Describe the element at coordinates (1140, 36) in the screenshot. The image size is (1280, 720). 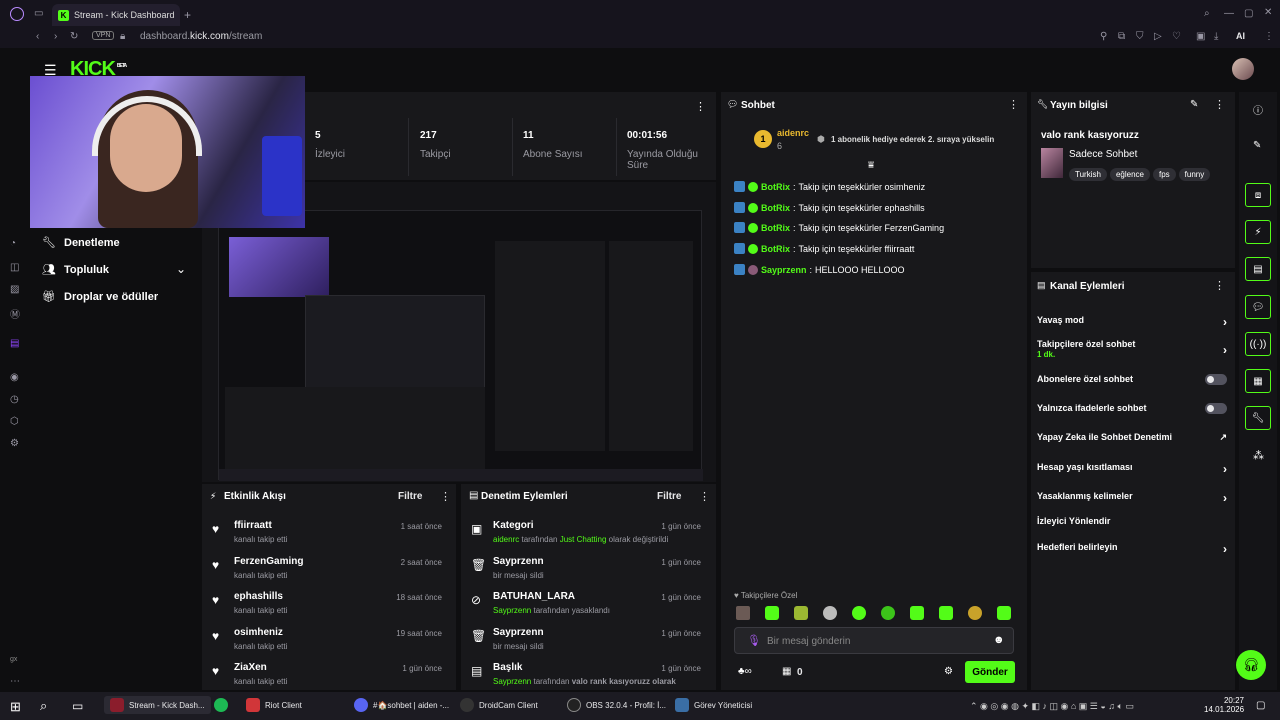
I see `shield-icon: ⛉` at that location.